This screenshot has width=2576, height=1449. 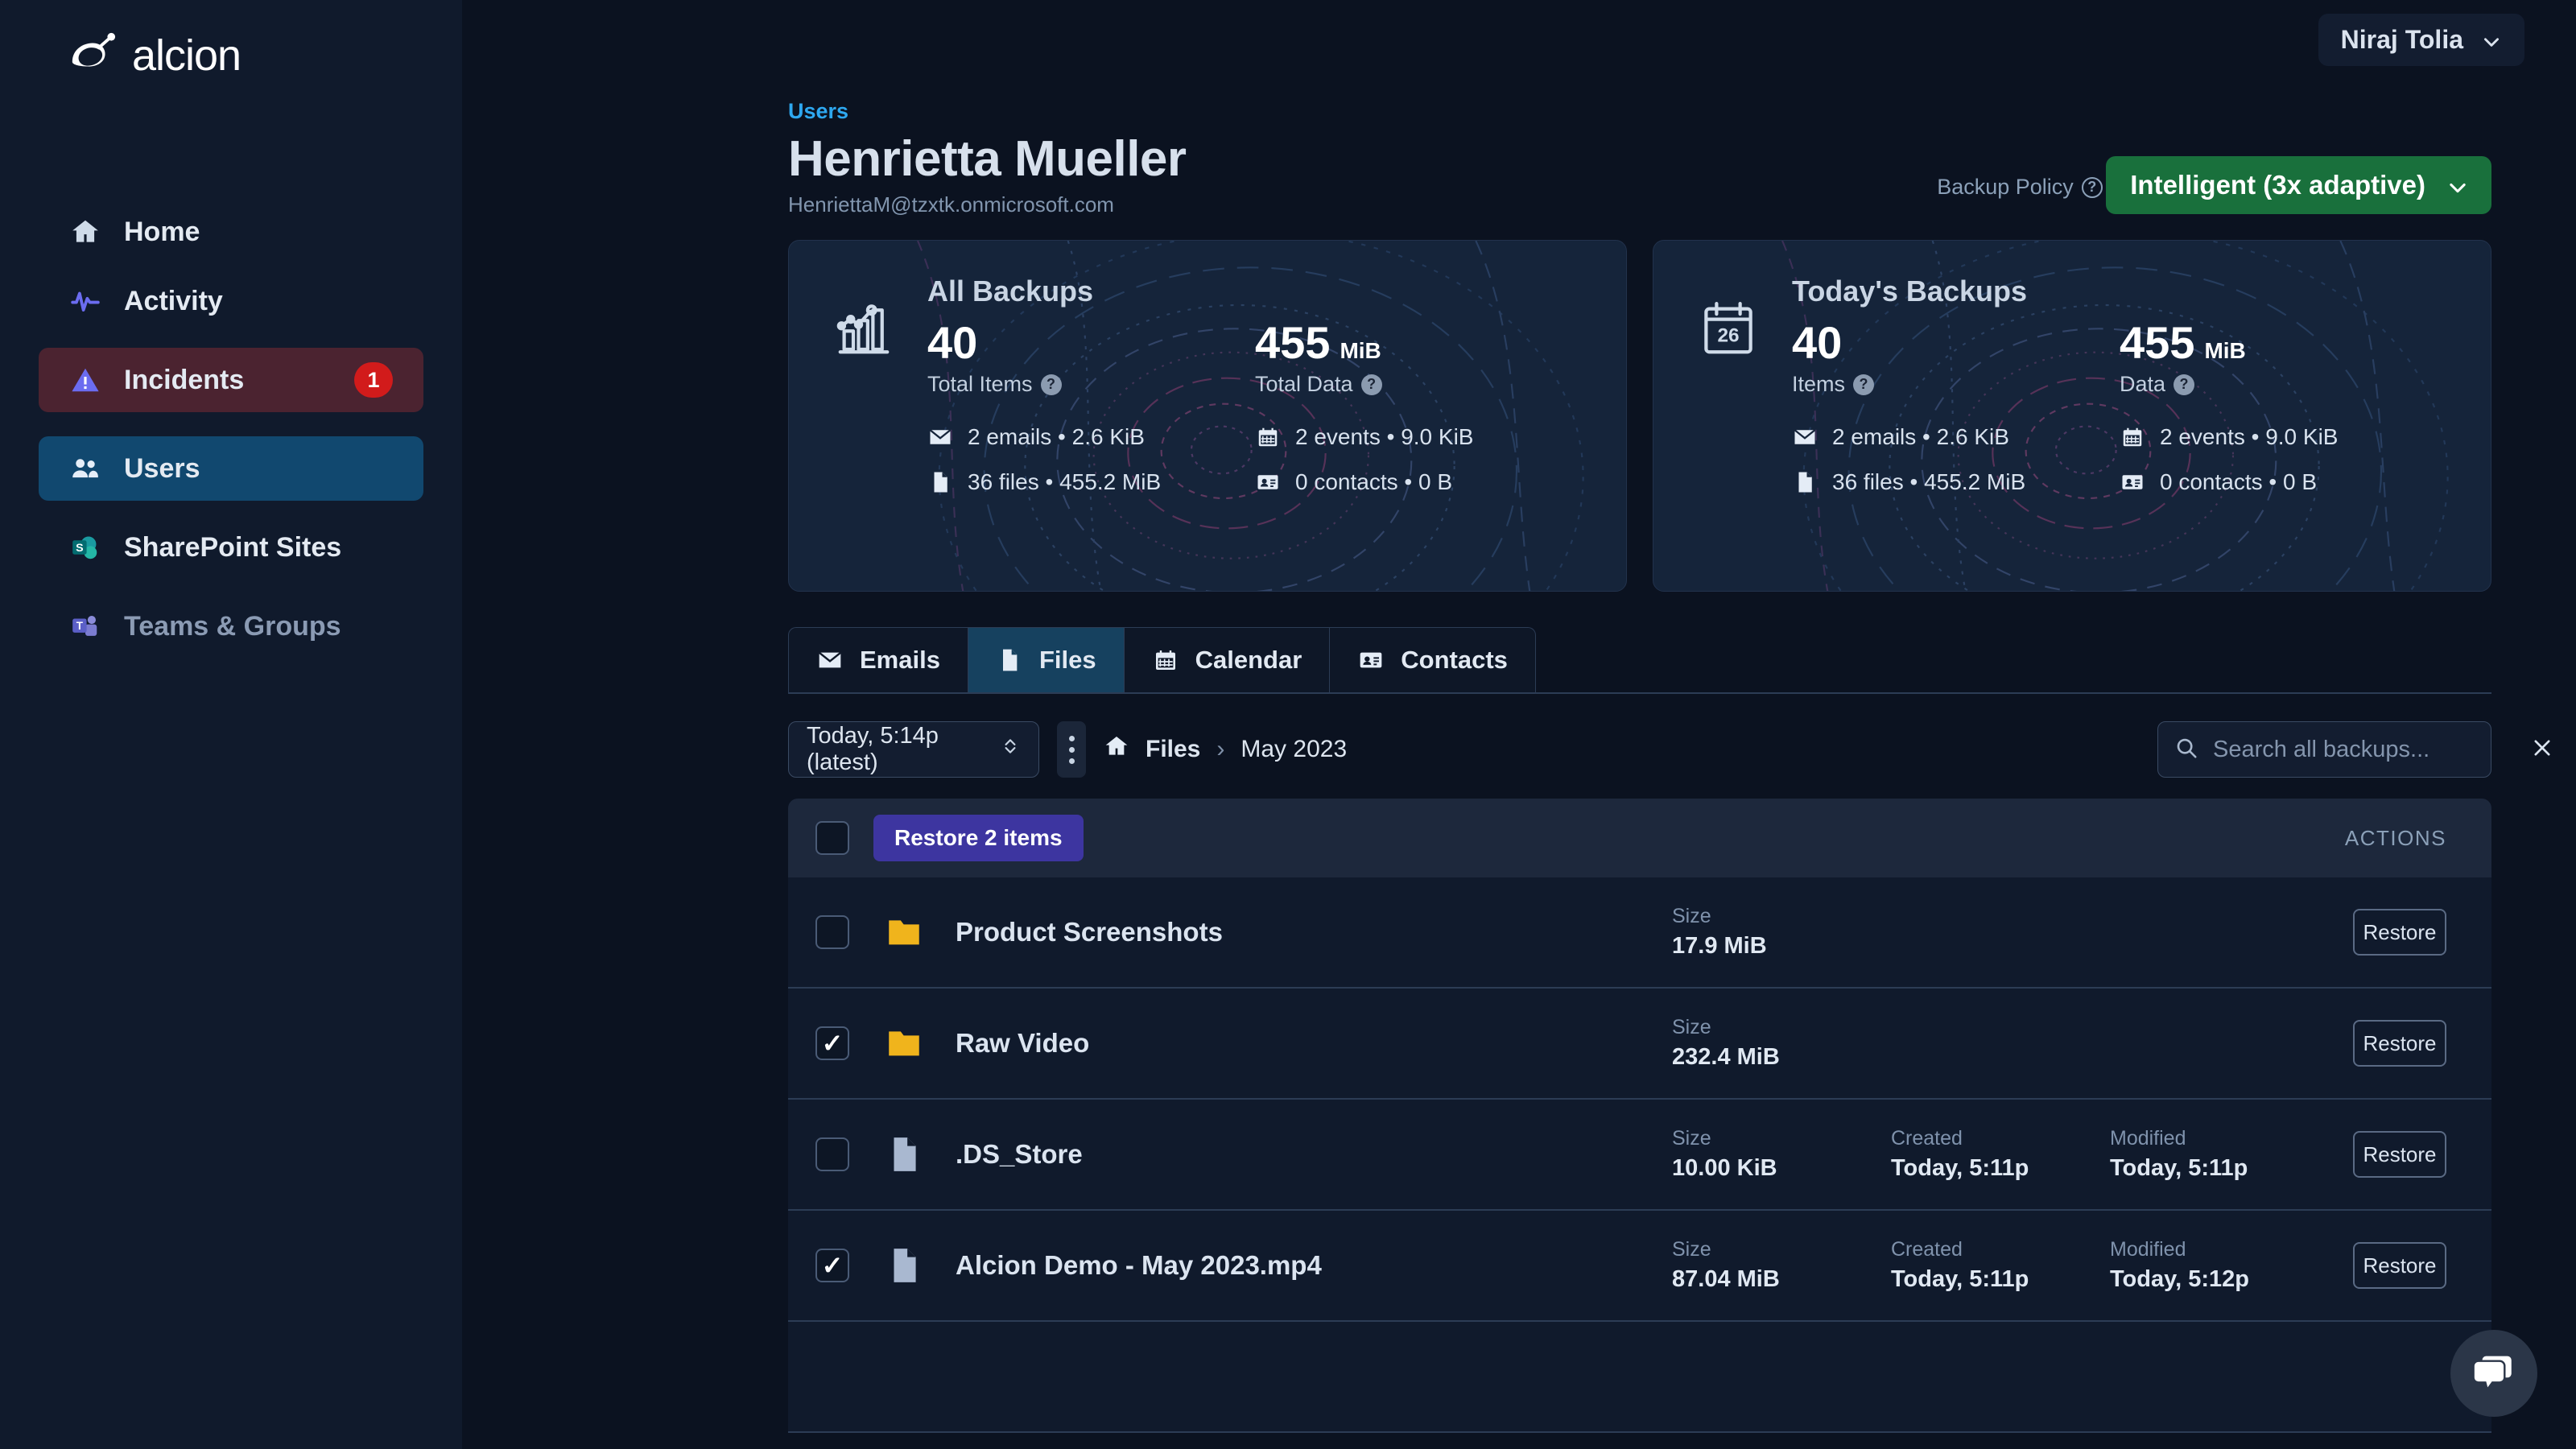 I want to click on metric-total-data: 455 MiB Total Data ?, so click(x=1419, y=357).